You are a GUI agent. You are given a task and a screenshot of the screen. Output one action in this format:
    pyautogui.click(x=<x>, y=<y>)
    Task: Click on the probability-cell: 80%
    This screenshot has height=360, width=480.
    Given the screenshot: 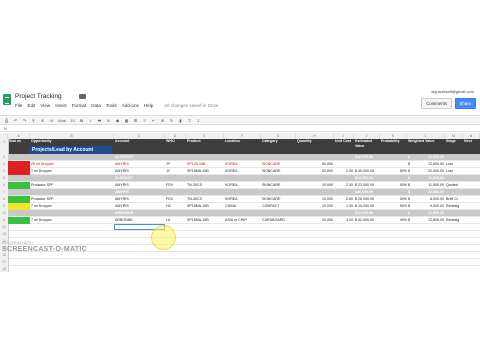 What is the action you would take?
    pyautogui.click(x=394, y=171)
    